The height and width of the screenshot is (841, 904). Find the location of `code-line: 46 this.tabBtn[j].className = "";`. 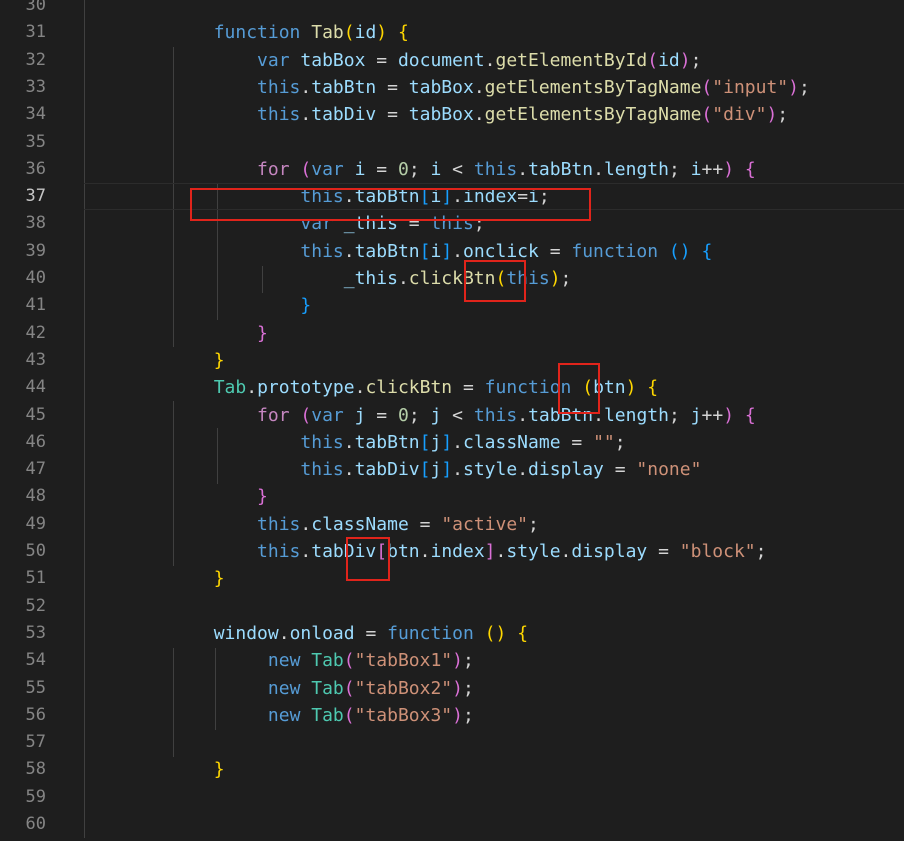

code-line: 46 this.tabBtn[j].className = ""; is located at coordinates (452, 442).